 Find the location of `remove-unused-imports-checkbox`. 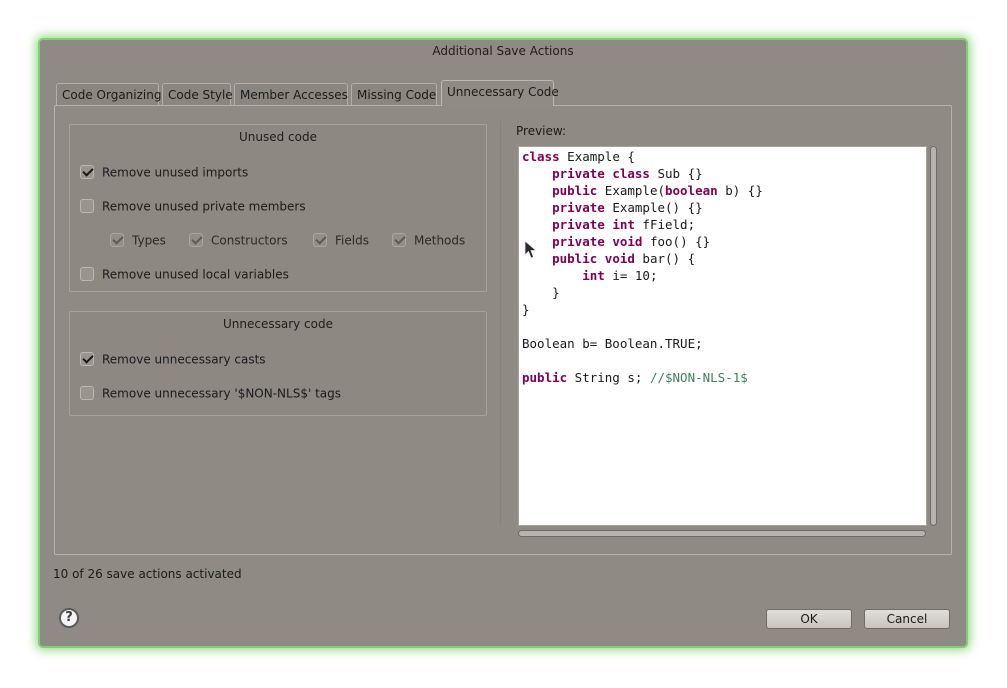

remove-unused-imports-checkbox is located at coordinates (87, 171).